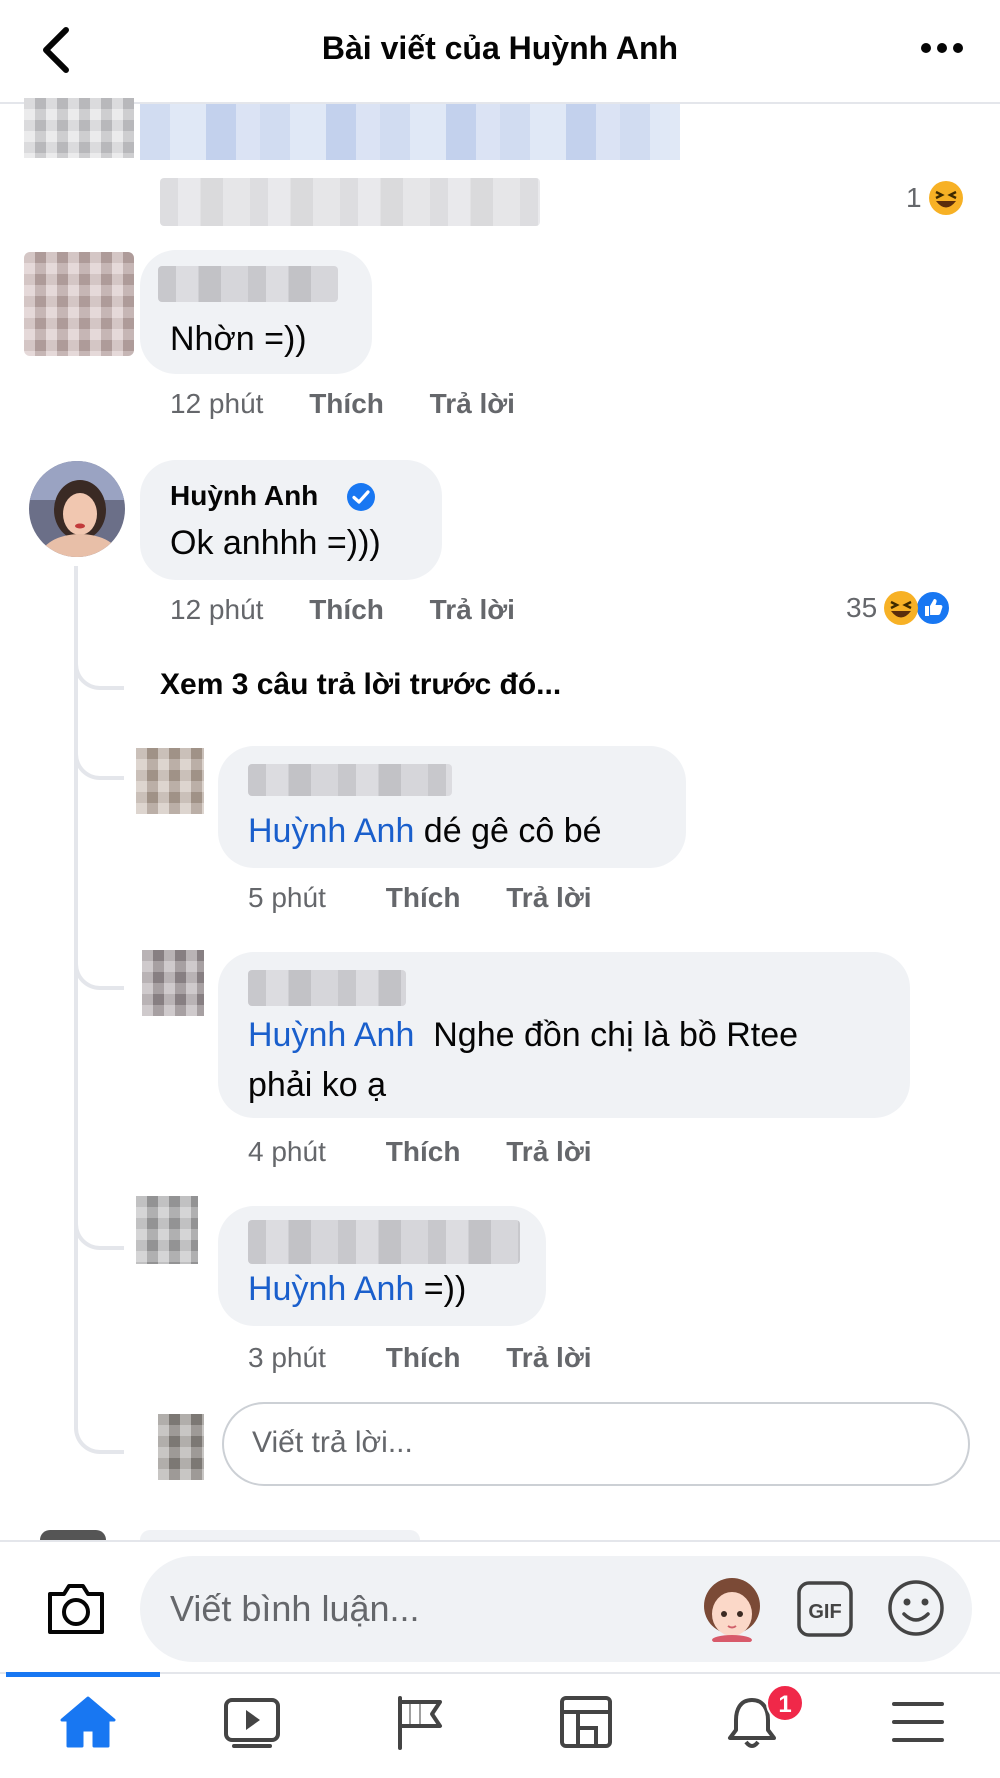 This screenshot has height=1778, width=1000. I want to click on reply-text: Huỳnh Anh dé gê cô bé, so click(425, 831).